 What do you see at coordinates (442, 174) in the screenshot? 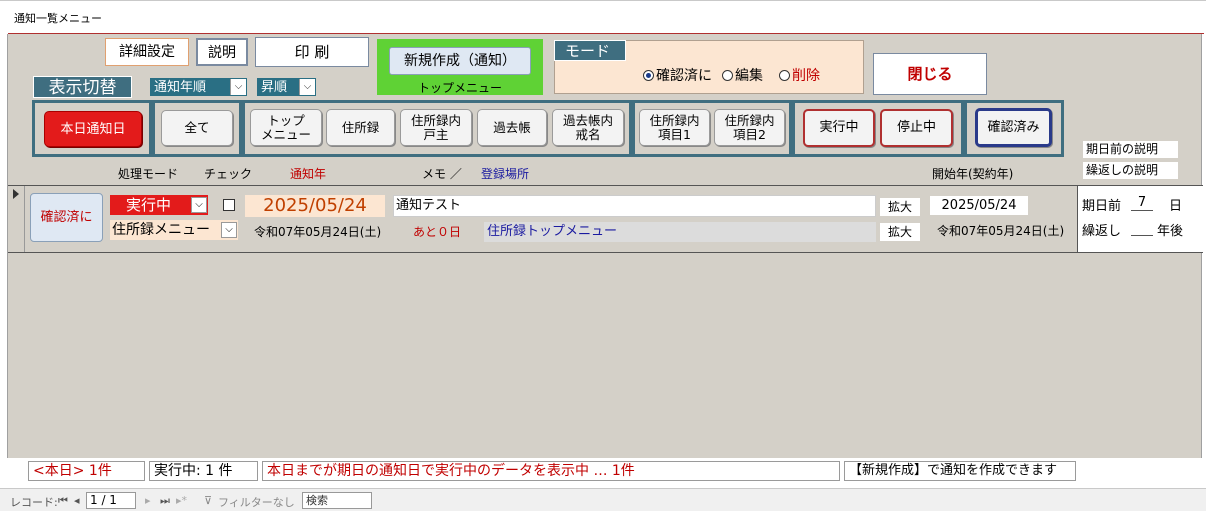
I see `col-memo-header: メモ ／` at bounding box center [442, 174].